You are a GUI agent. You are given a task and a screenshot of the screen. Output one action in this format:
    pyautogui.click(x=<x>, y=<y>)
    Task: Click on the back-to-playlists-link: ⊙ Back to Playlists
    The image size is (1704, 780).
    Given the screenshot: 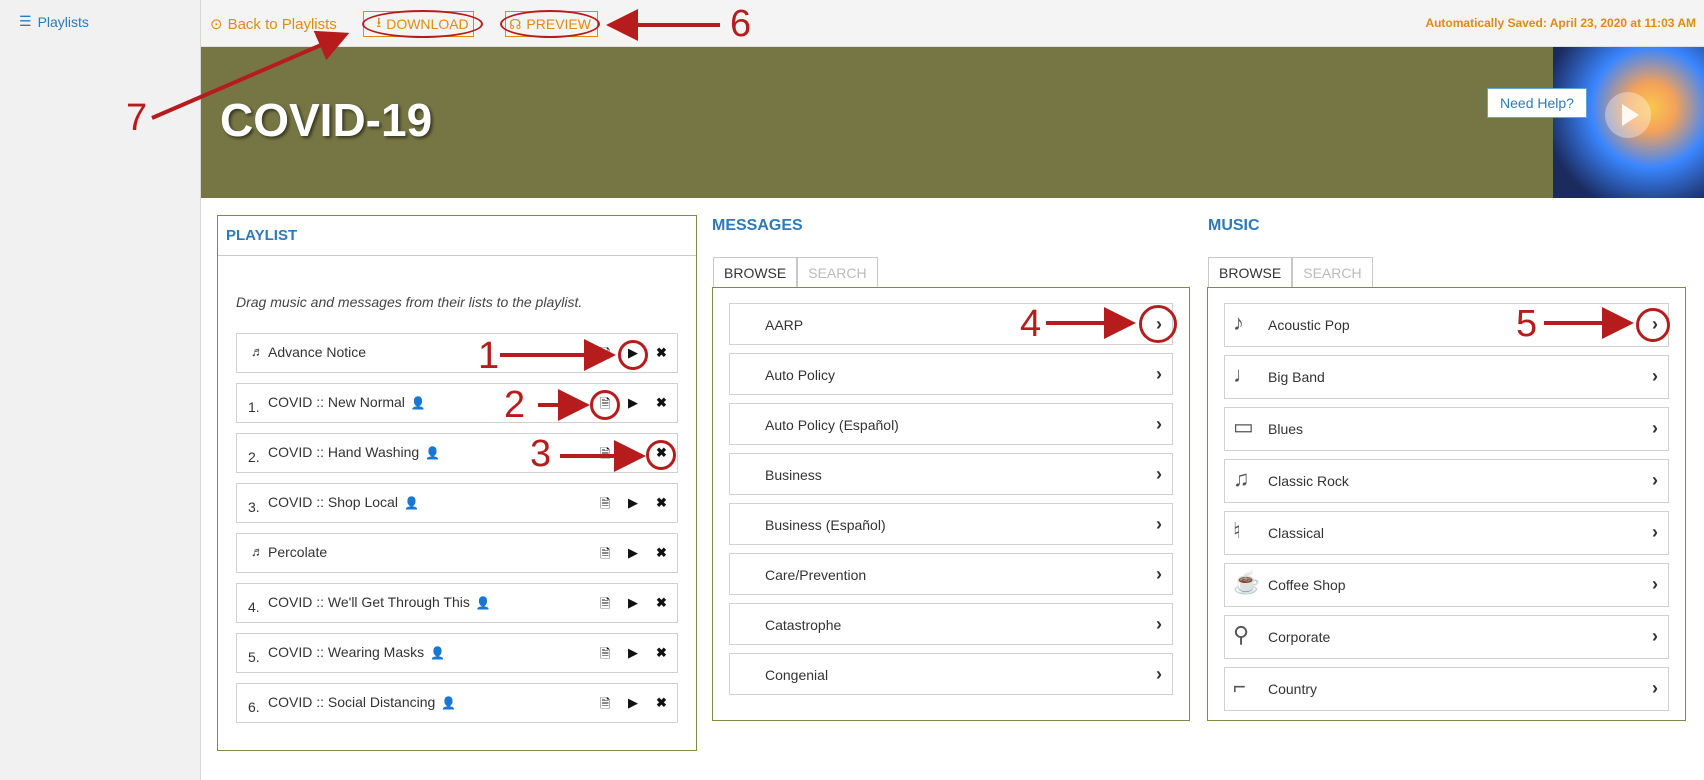 What is the action you would take?
    pyautogui.click(x=273, y=24)
    